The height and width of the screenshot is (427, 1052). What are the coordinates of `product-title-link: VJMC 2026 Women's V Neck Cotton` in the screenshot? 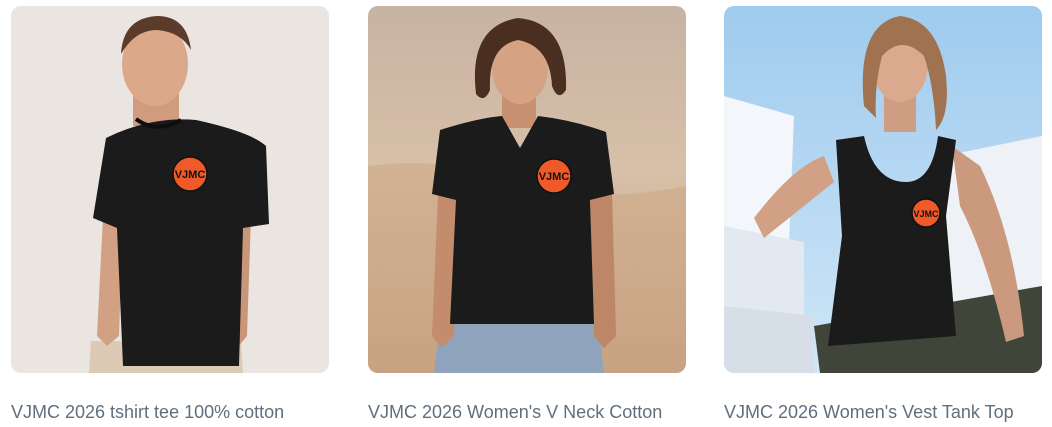 It's located at (533, 412).